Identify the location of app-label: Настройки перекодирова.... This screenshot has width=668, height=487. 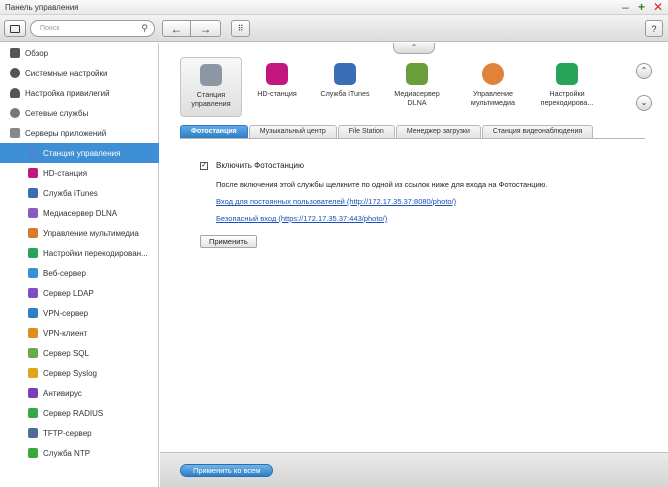
(567, 98).